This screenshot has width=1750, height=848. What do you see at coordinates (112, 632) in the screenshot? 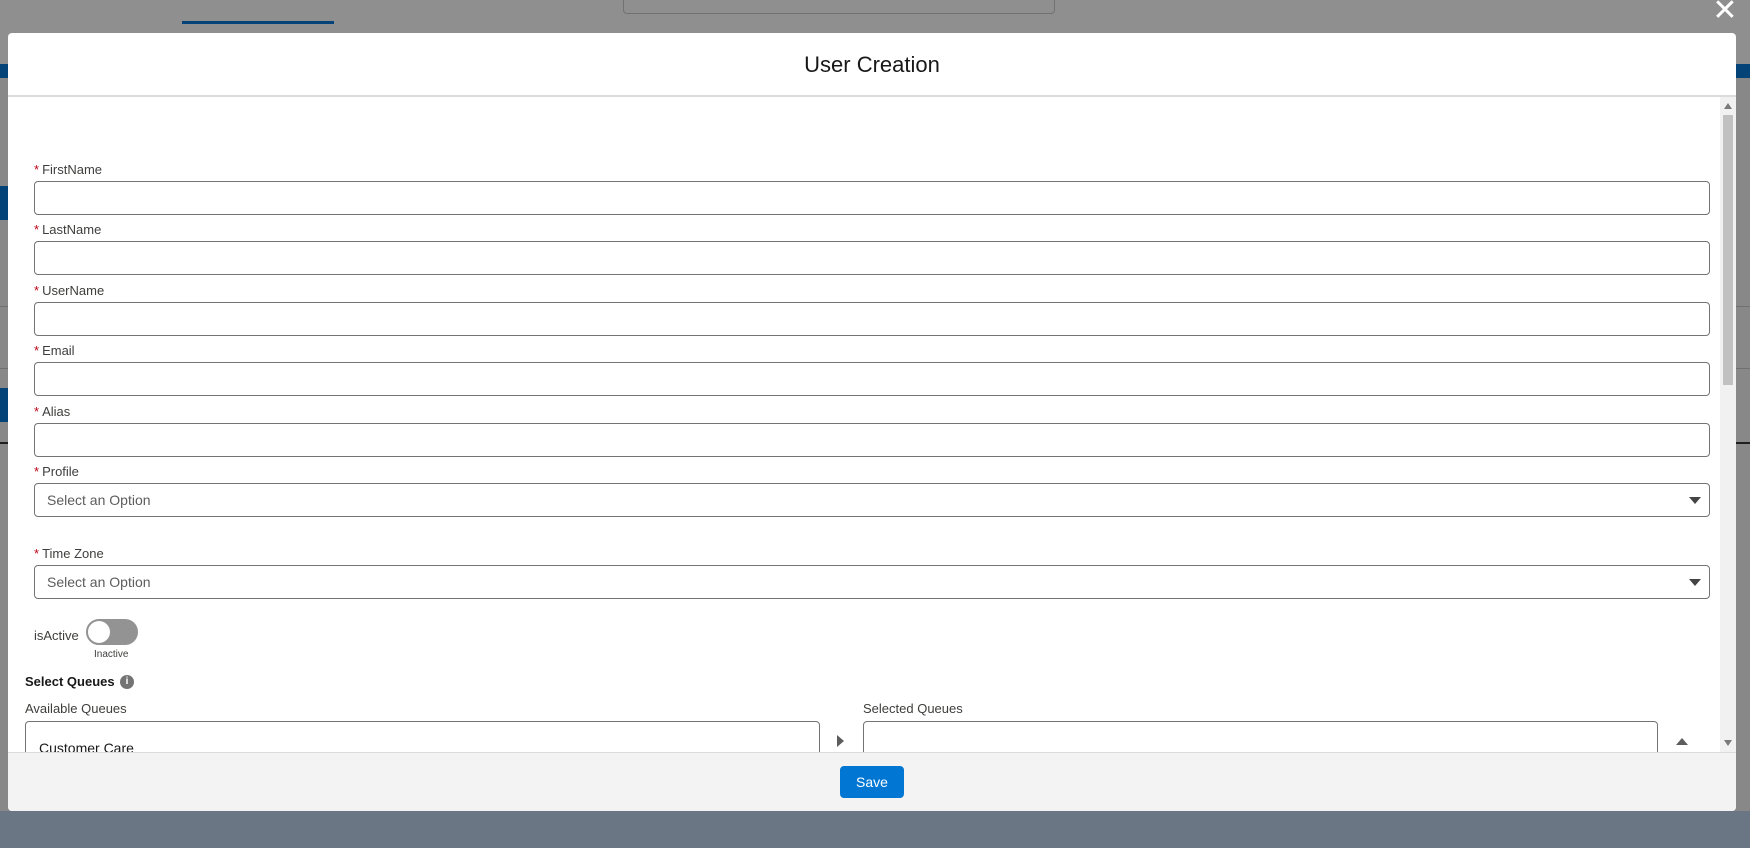
I see `is-active-toggle` at bounding box center [112, 632].